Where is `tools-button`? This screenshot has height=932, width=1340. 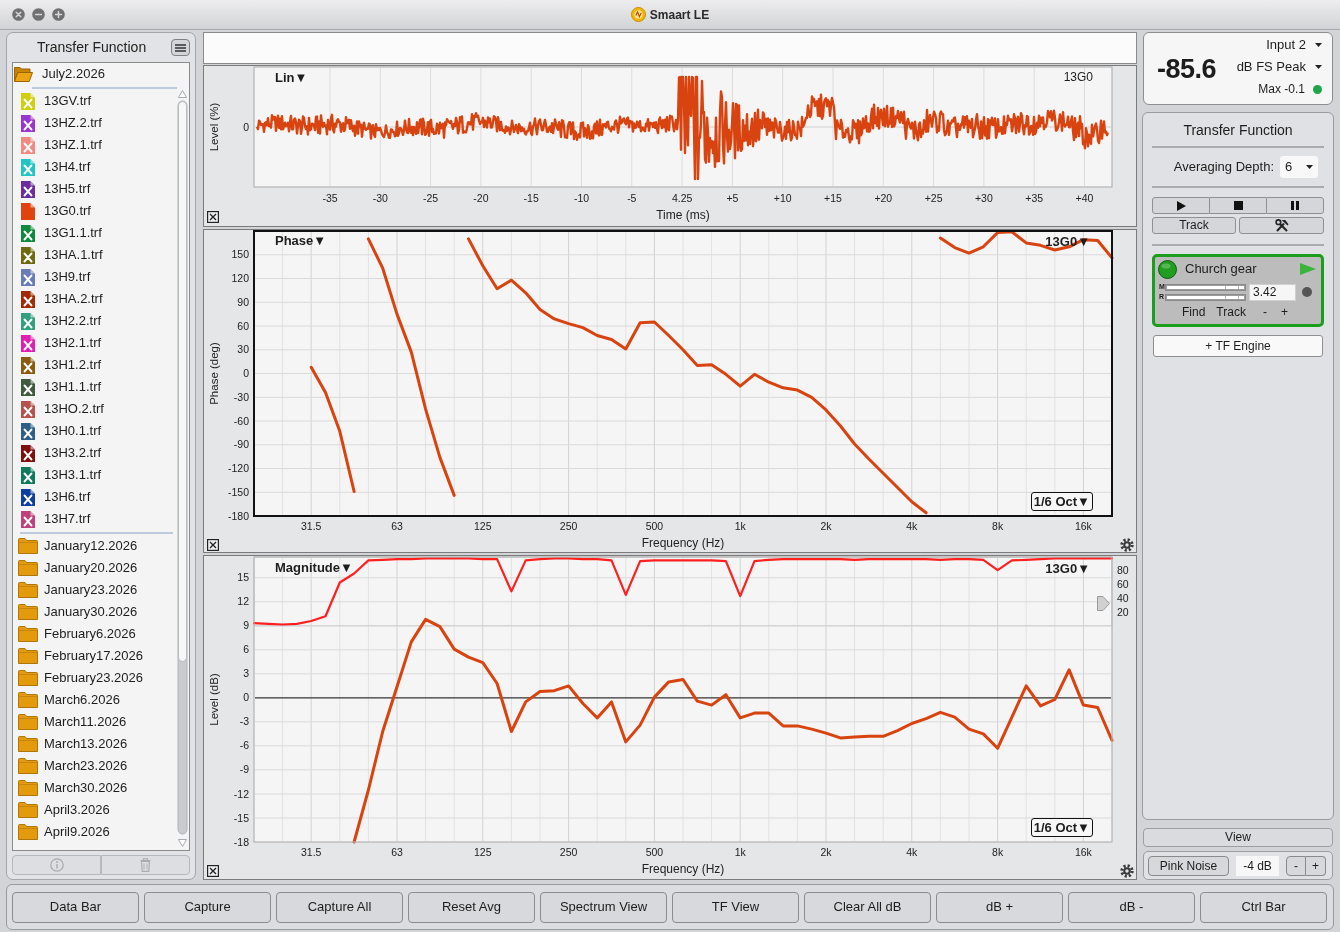 tools-button is located at coordinates (1281, 225).